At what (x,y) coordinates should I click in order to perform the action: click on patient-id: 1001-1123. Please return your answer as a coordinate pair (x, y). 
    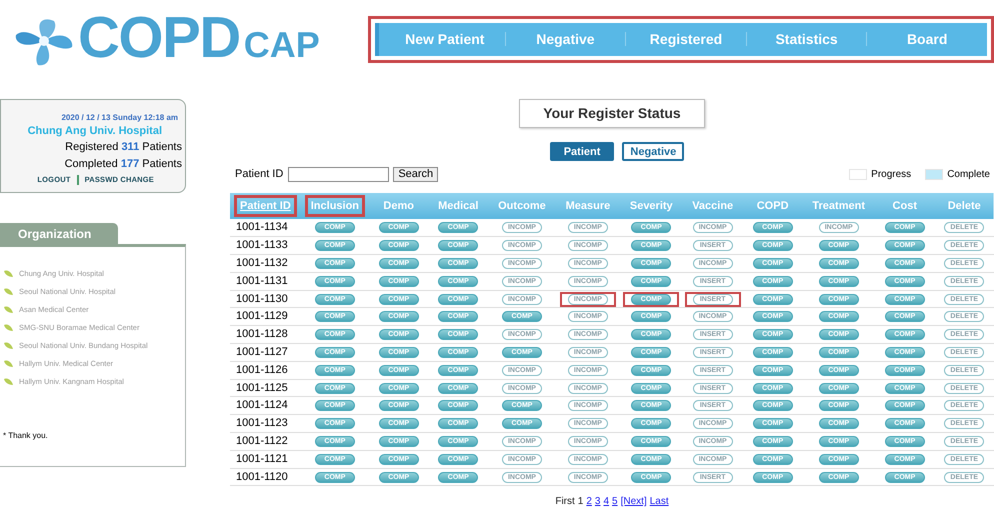
    Looking at the image, I should click on (262, 423).